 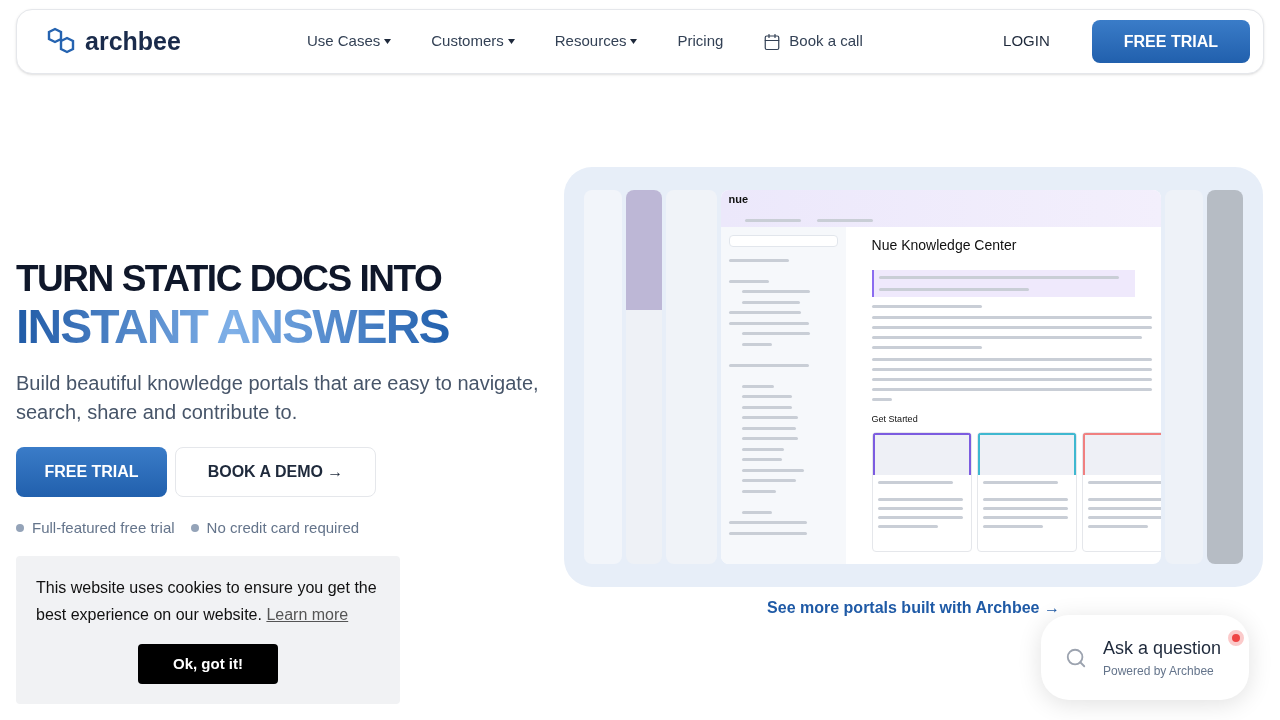 What do you see at coordinates (307, 614) in the screenshot?
I see `learn-more-link: Learn more` at bounding box center [307, 614].